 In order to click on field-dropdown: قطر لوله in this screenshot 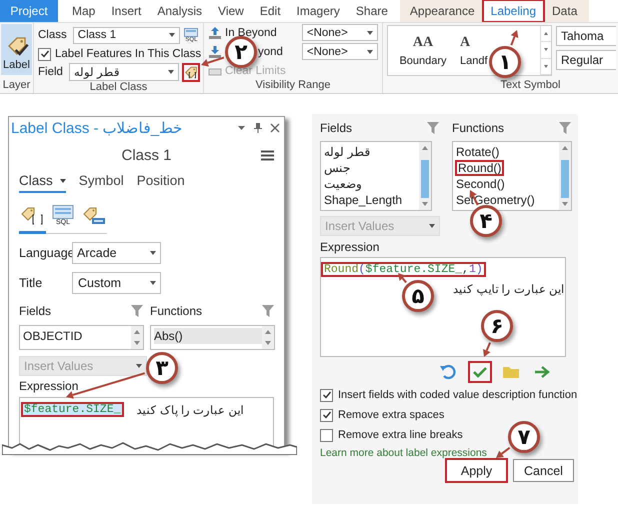, I will do `click(123, 72)`.